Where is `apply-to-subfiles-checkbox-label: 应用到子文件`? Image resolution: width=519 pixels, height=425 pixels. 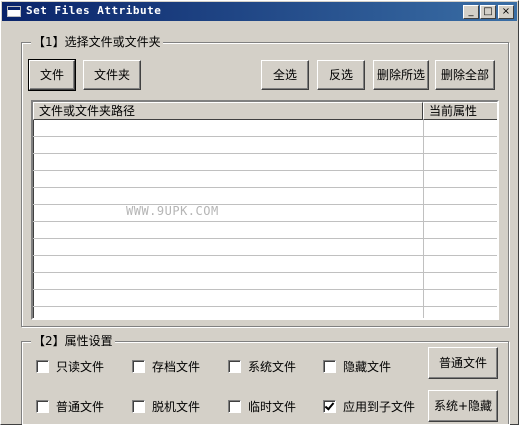 apply-to-subfiles-checkbox-label: 应用到子文件 is located at coordinates (379, 406).